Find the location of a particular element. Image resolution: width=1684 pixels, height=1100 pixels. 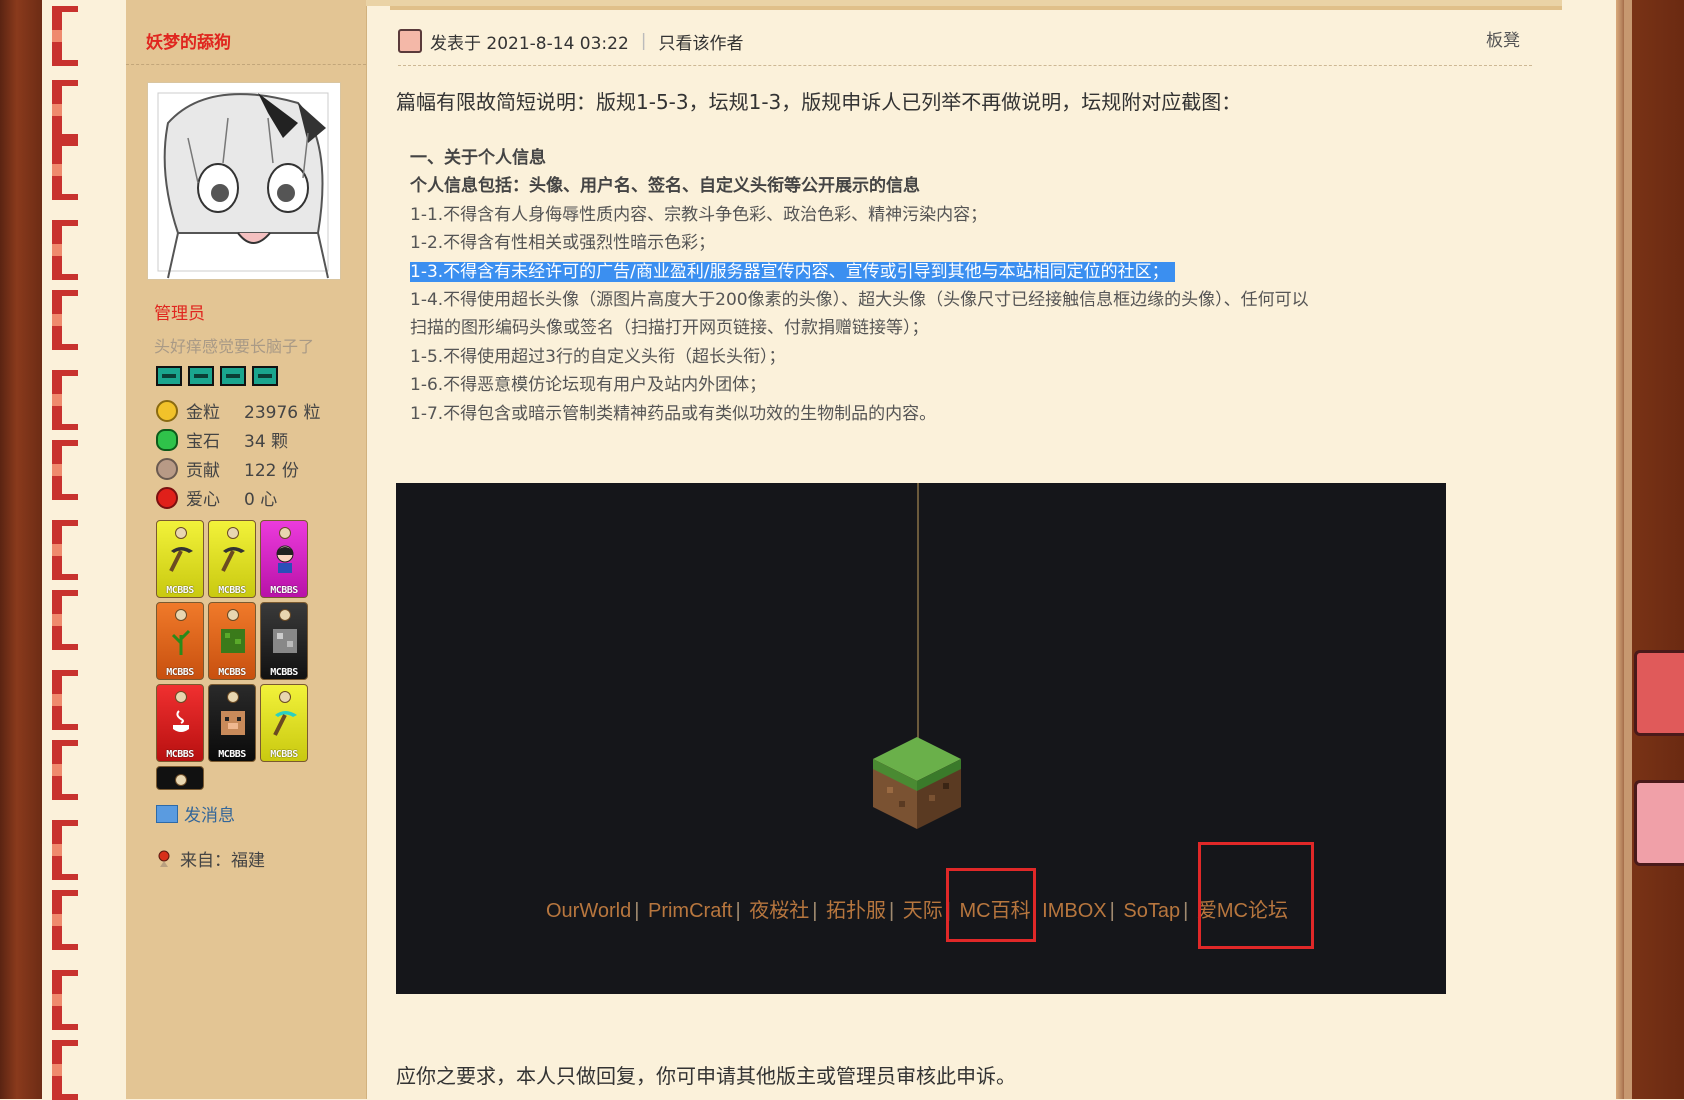

post-conclusion: 应你之要求，本人只做回复，你可申请其他版主或管理员审核此申诉。 is located at coordinates (706, 1076).